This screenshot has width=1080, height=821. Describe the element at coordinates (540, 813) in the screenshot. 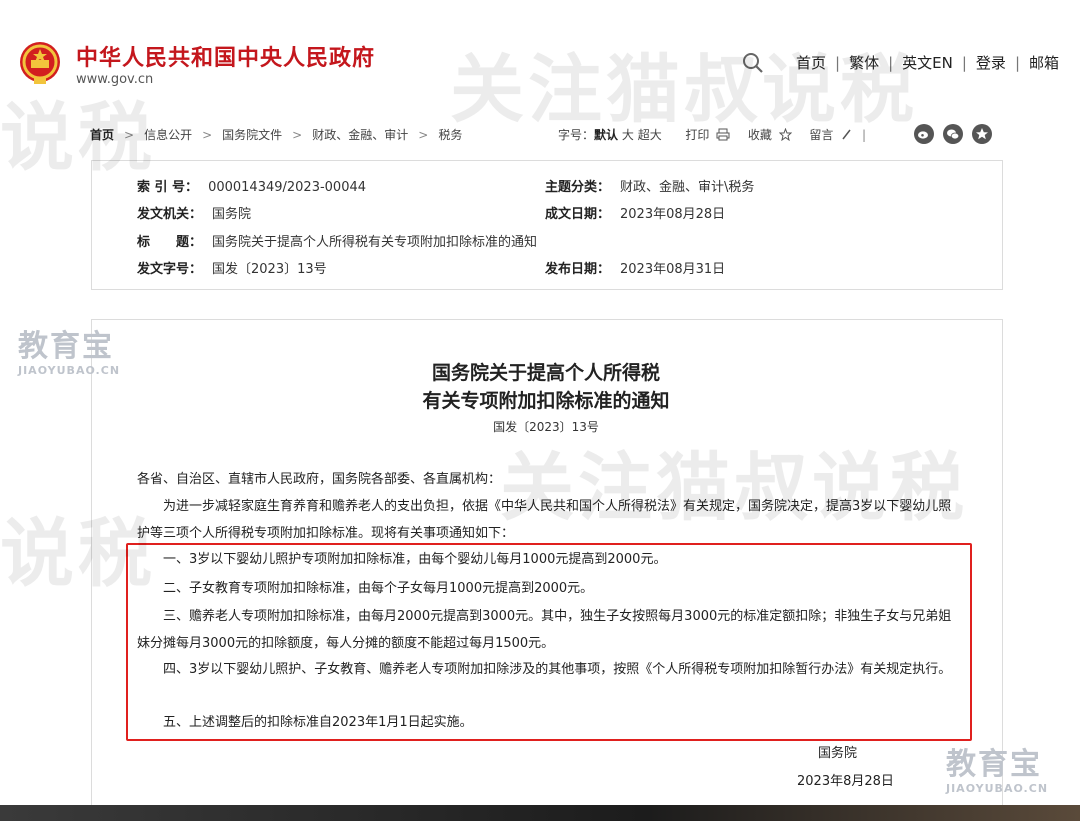

I see `bottom-strip` at that location.